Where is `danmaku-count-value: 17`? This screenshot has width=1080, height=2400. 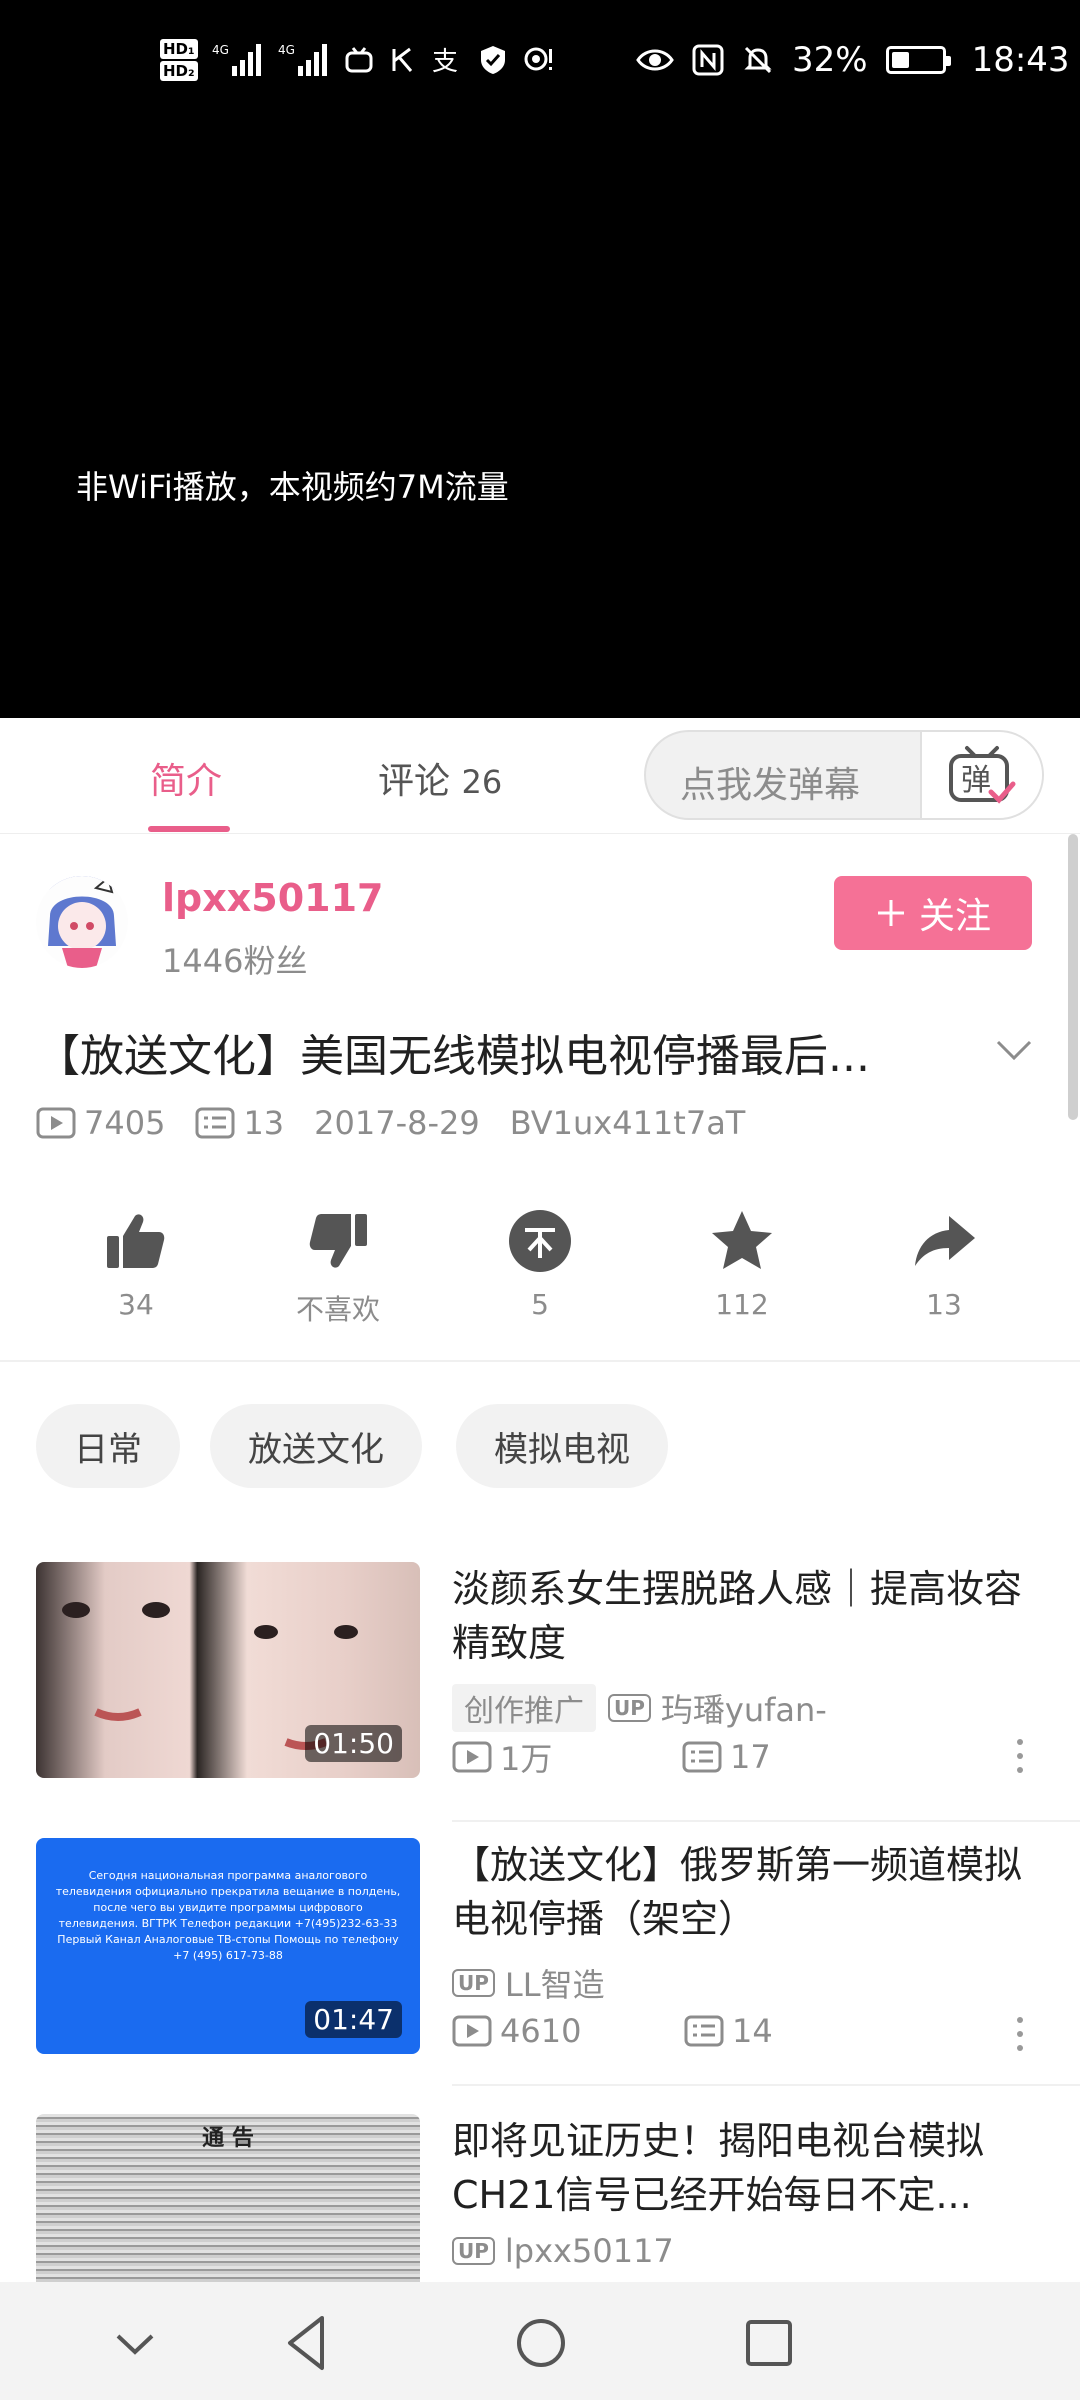
danmaku-count-value: 17 is located at coordinates (750, 1757).